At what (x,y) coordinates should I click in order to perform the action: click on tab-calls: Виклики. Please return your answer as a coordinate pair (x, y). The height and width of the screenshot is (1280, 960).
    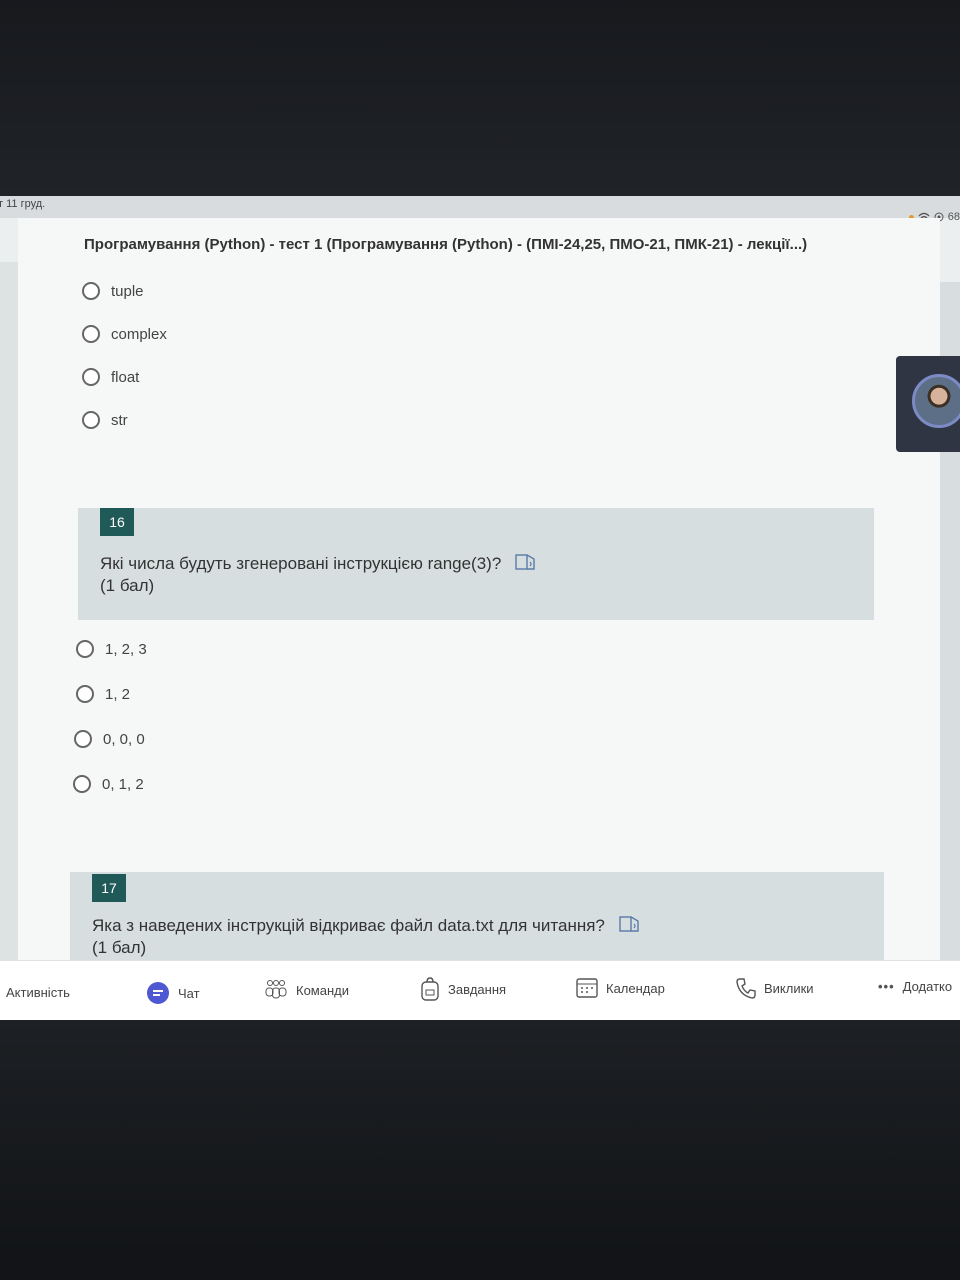
    Looking at the image, I should click on (775, 988).